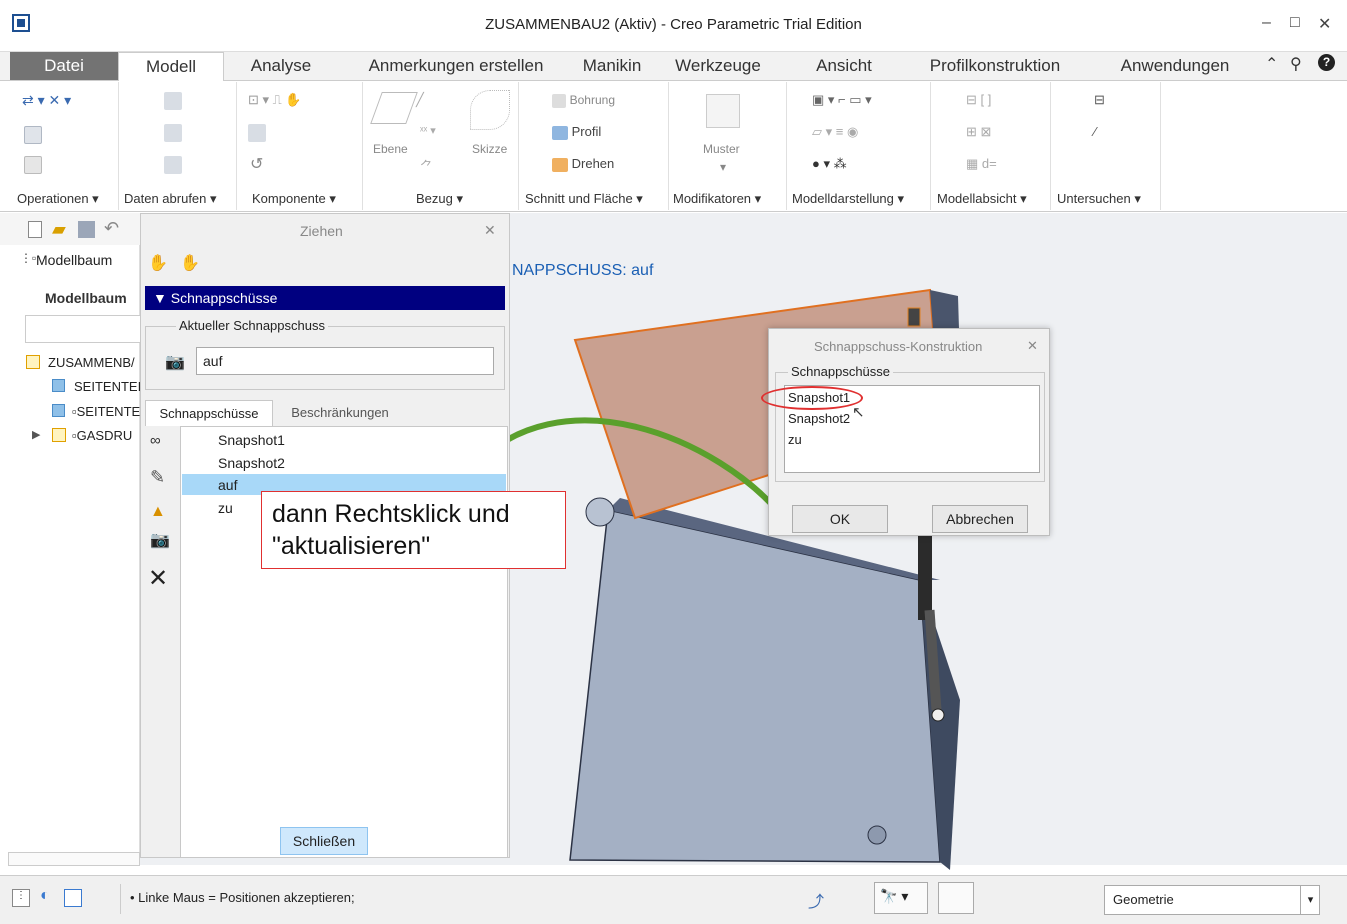  Describe the element at coordinates (978, 100) in the screenshot. I see `published-geometry-icon: ⊟ [ ]` at that location.